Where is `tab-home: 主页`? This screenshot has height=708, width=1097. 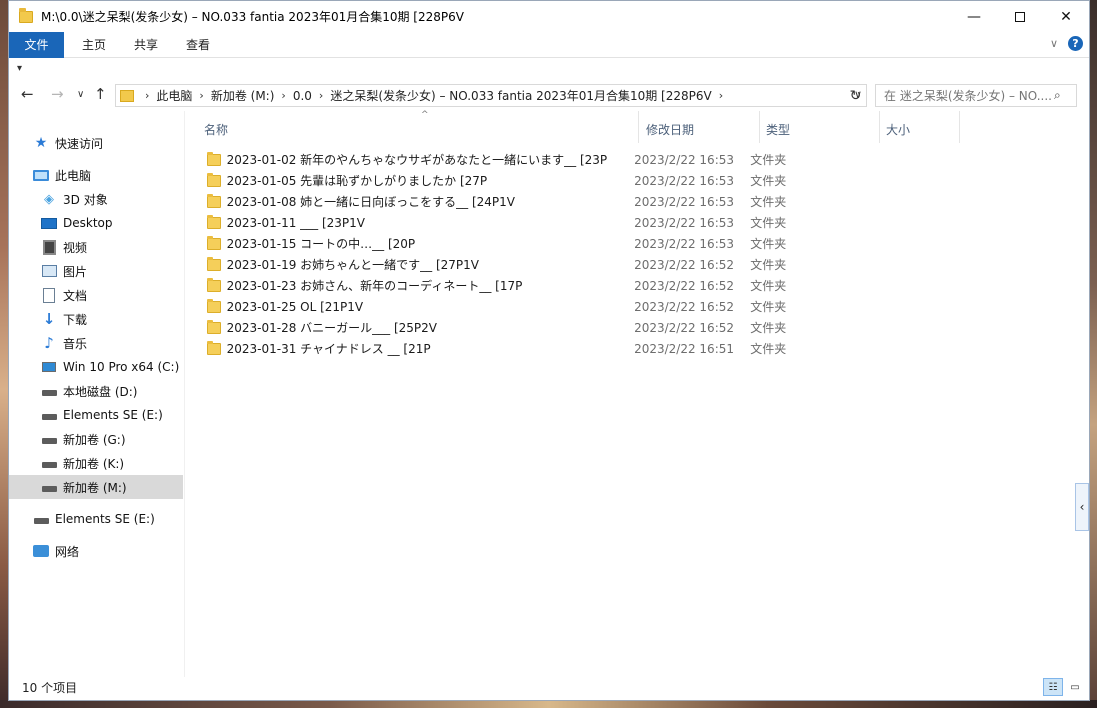
tab-home: 主页 is located at coordinates (94, 45).